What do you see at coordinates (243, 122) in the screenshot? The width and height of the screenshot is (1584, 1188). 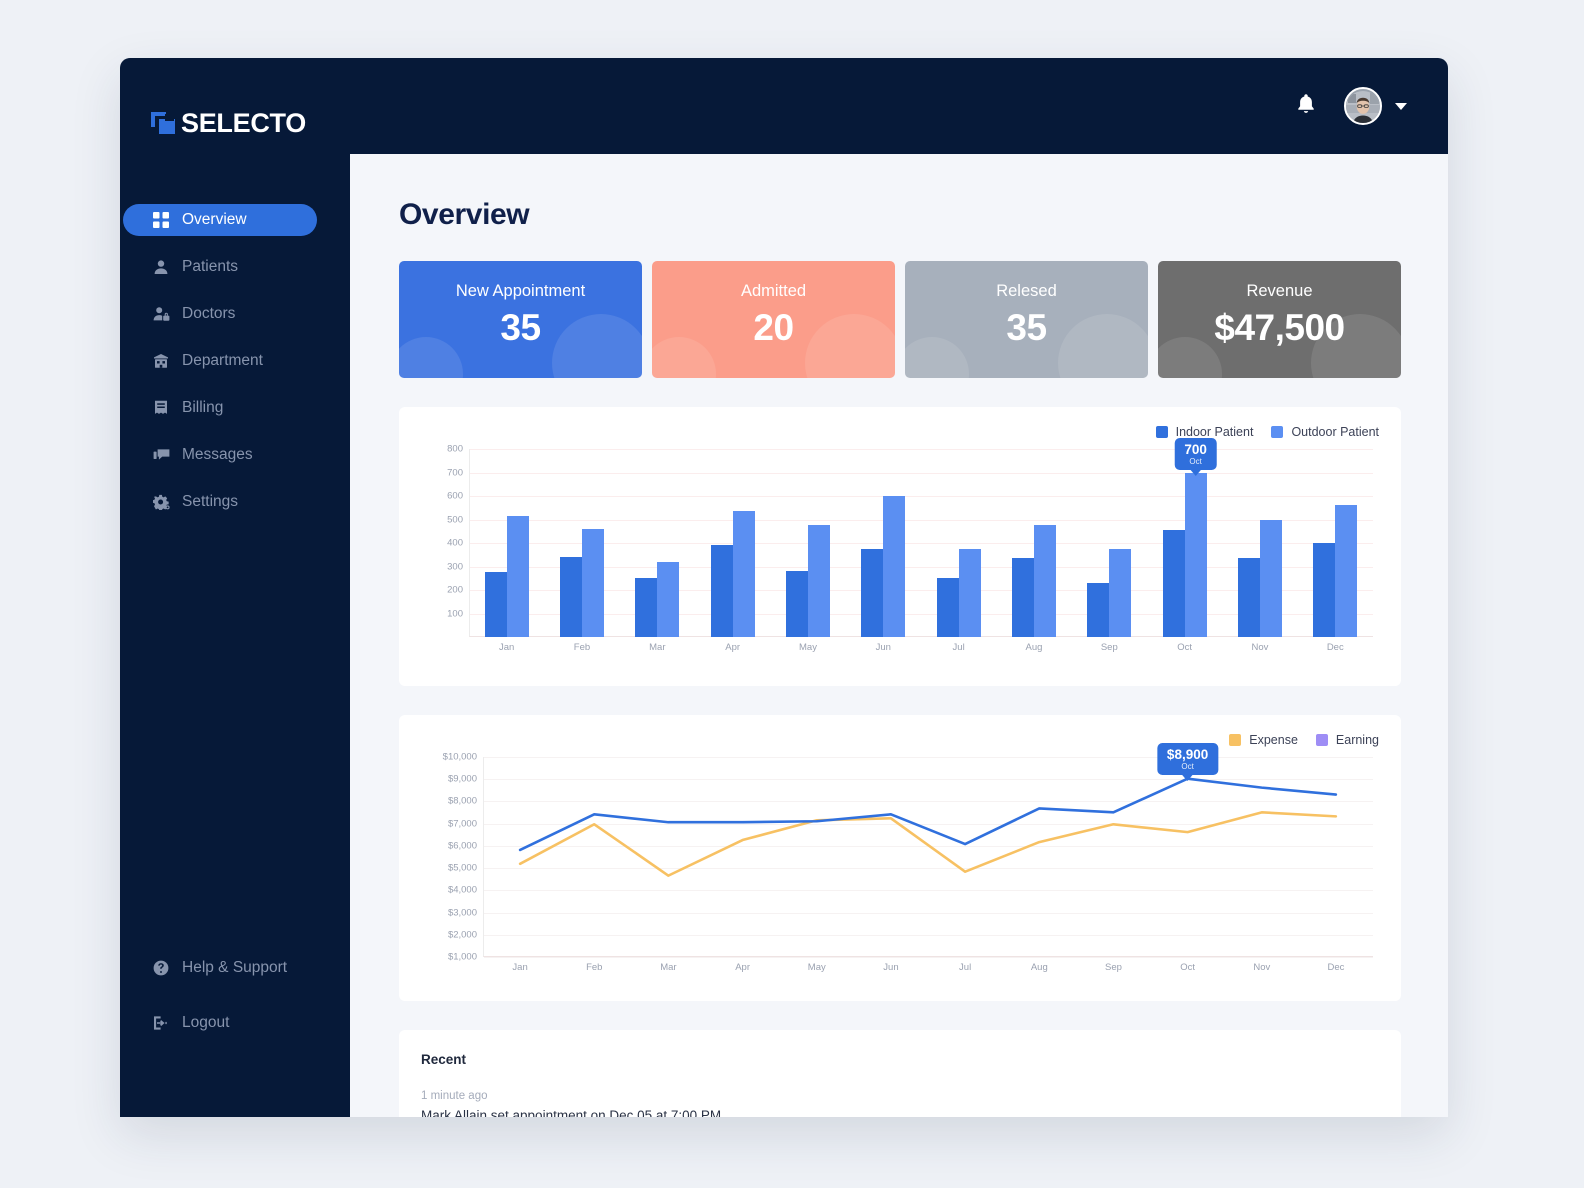 I see `brand-name: SELECTO` at bounding box center [243, 122].